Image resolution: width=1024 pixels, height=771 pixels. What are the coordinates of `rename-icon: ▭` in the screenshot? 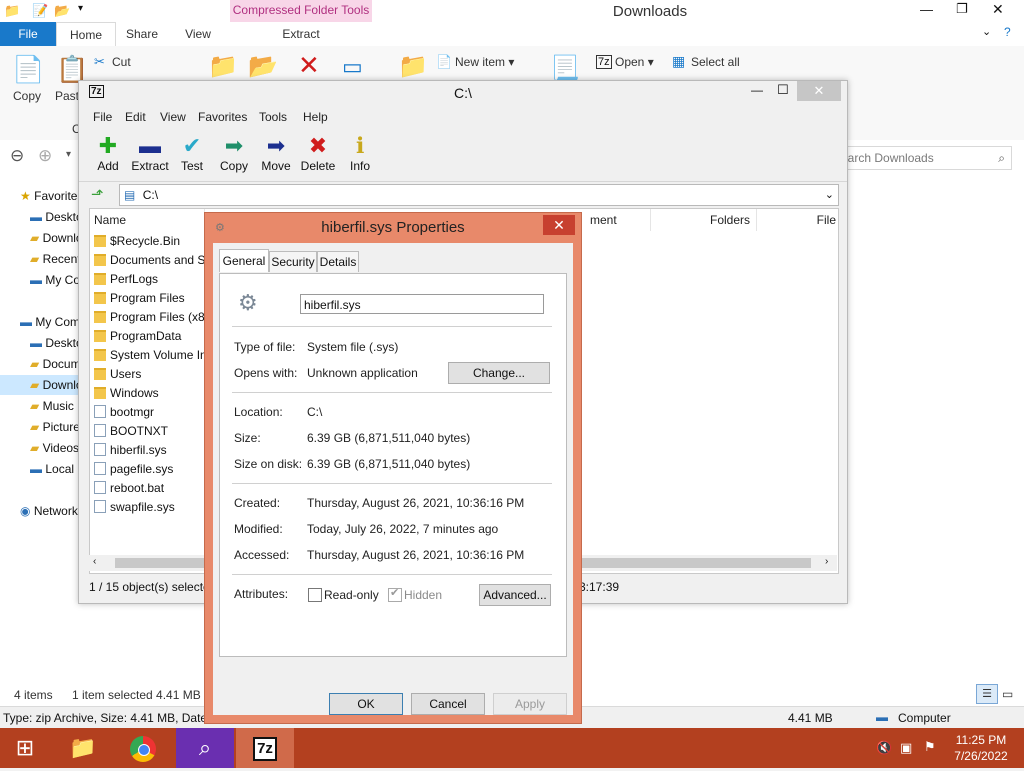 It's located at (352, 67).